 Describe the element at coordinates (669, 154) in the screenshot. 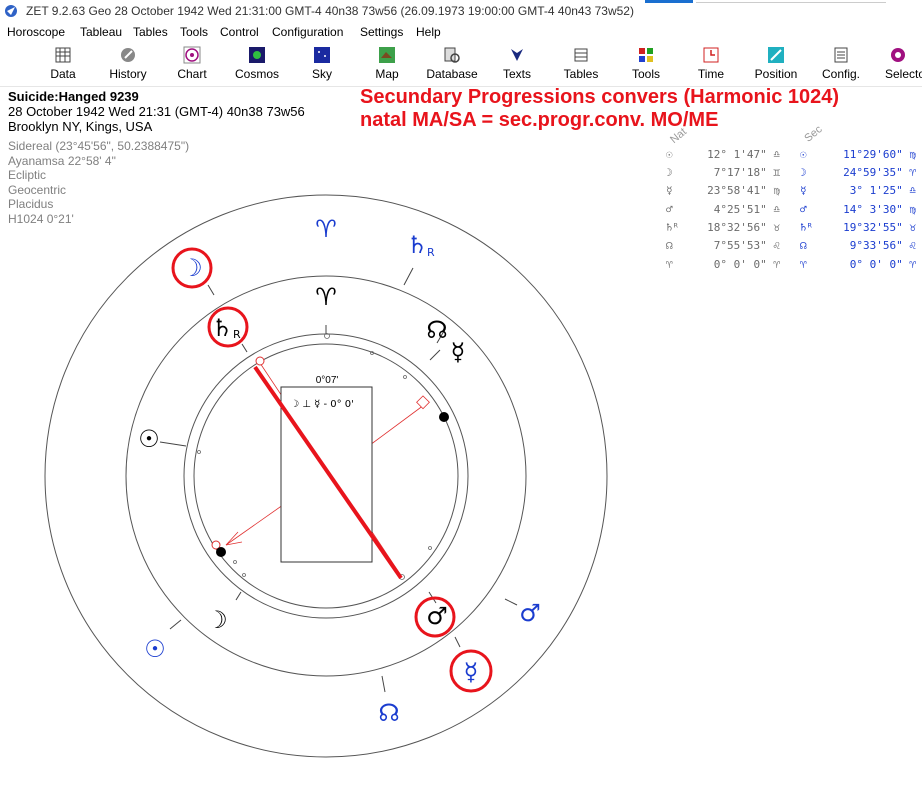

I see `natal-planet-glyph: ☉` at that location.